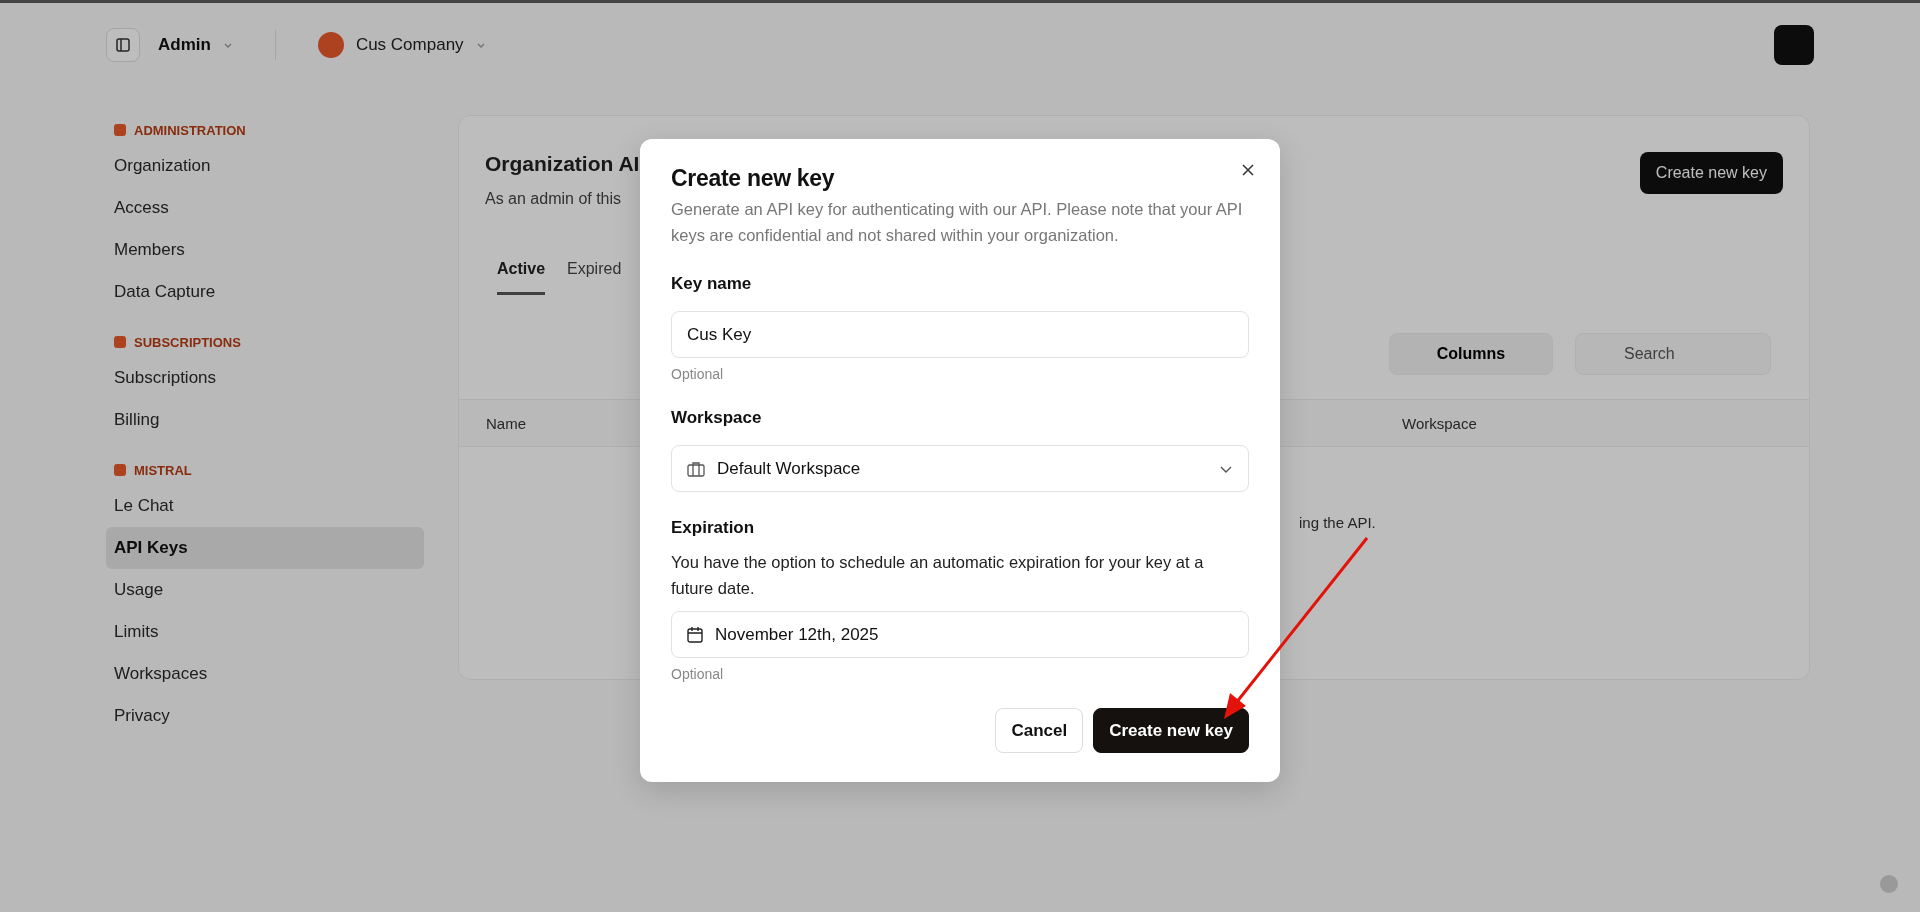  What do you see at coordinates (265, 166) in the screenshot?
I see `sidebar-item: Organization` at bounding box center [265, 166].